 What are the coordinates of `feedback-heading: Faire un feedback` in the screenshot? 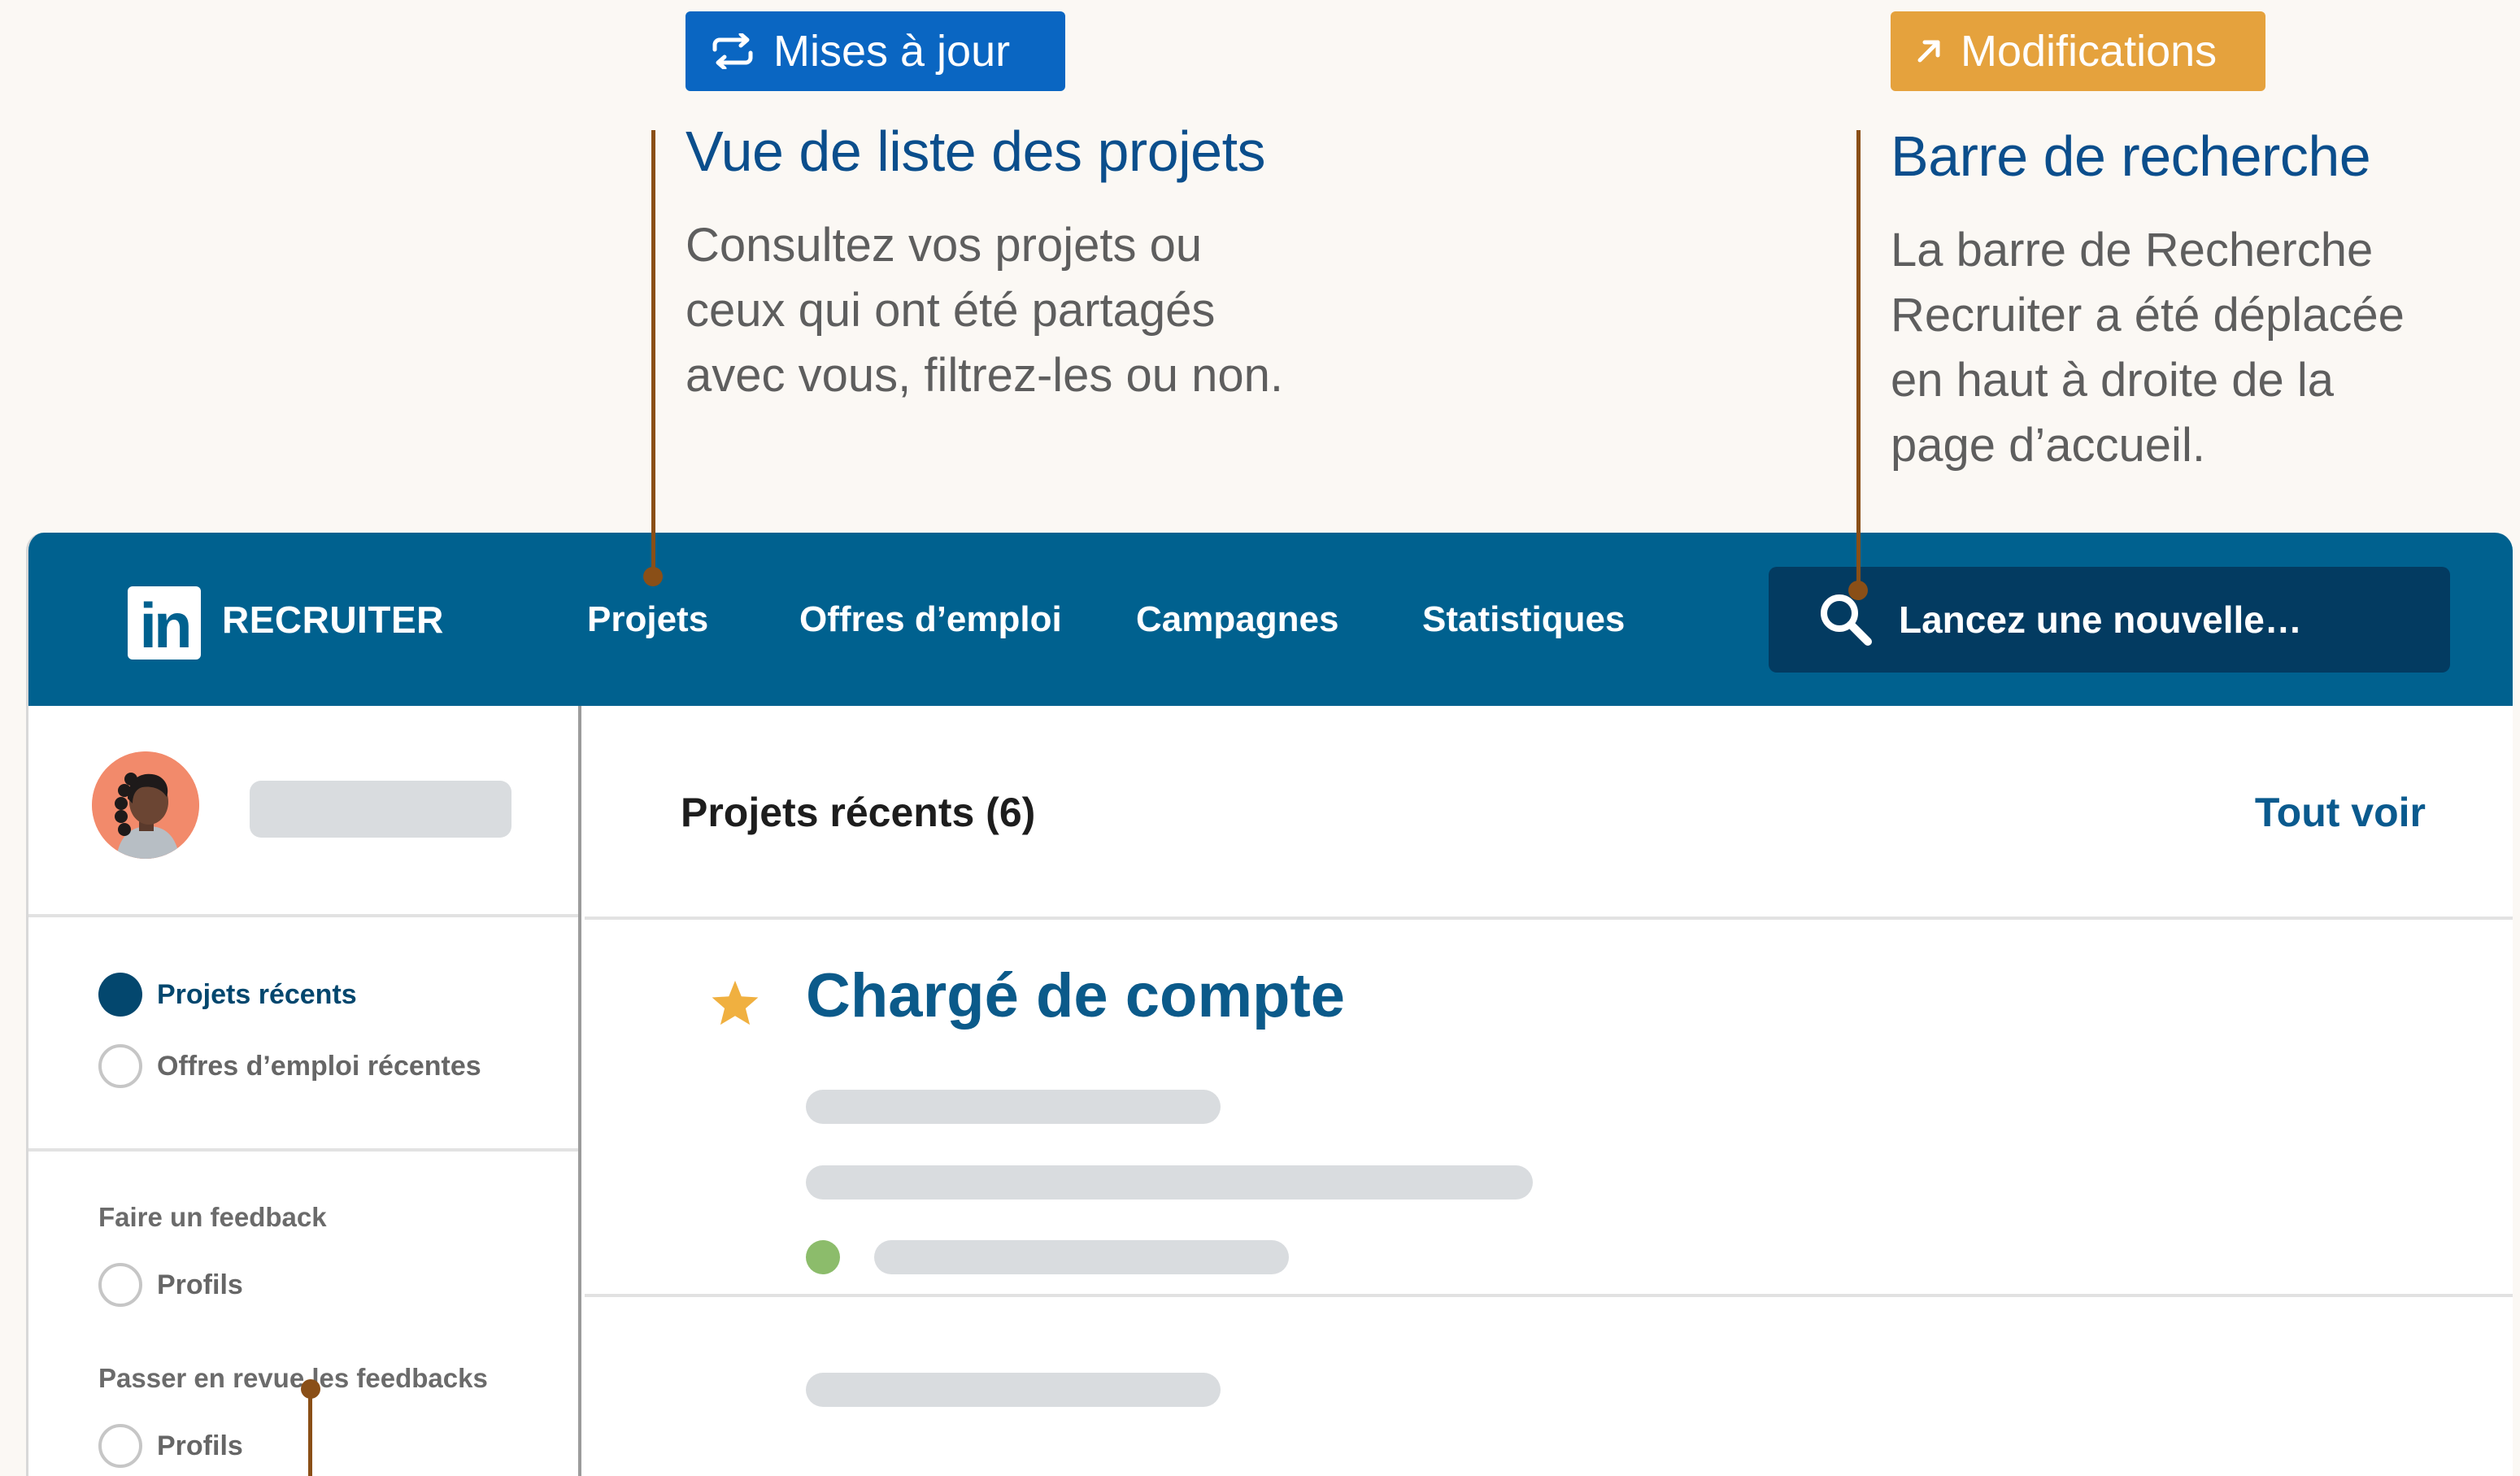 It's located at (212, 1217).